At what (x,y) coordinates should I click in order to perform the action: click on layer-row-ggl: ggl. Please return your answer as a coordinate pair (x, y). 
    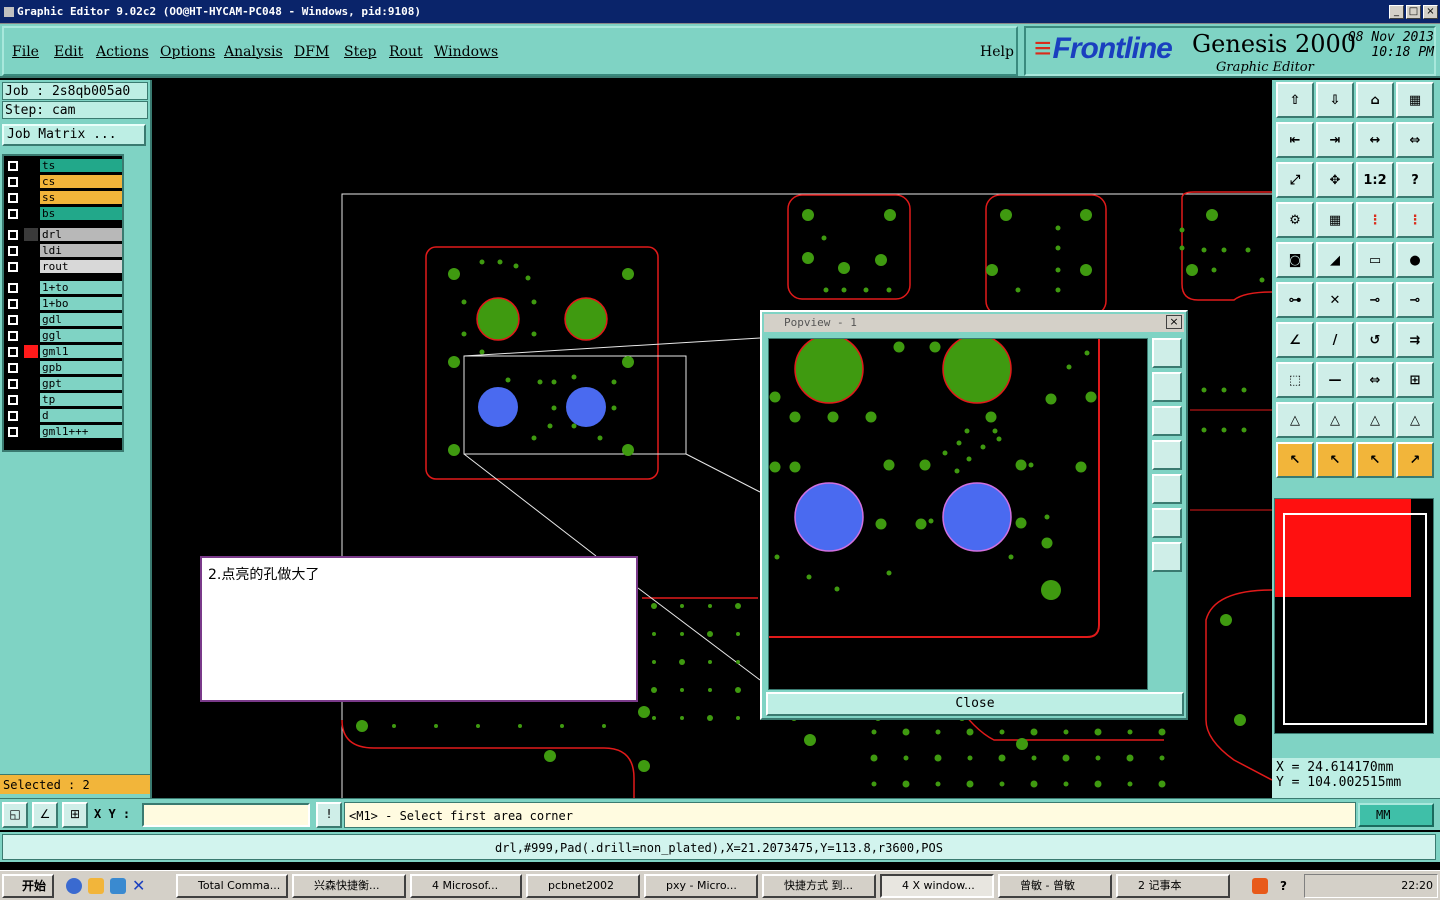
    Looking at the image, I should click on (63, 335).